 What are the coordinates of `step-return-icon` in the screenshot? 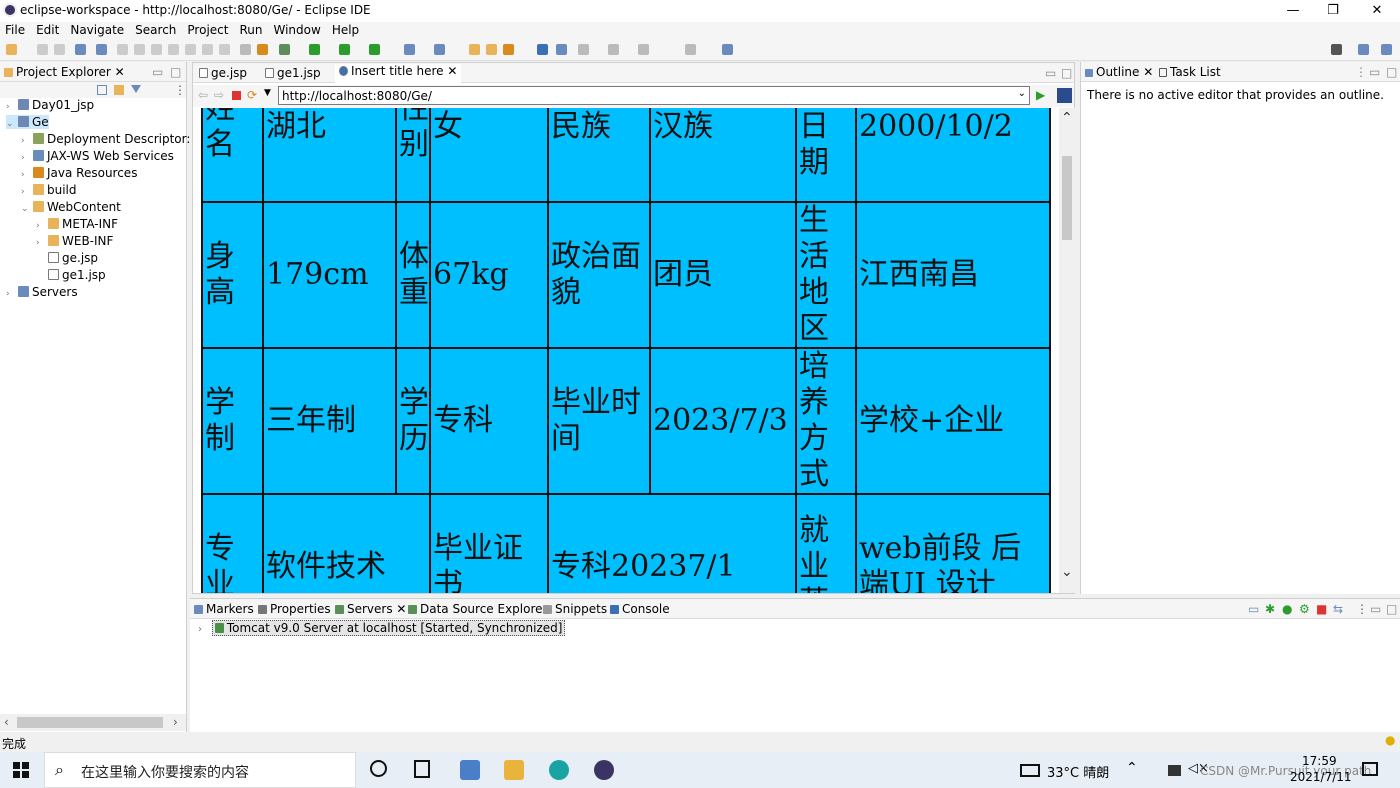 It's located at (224, 49).